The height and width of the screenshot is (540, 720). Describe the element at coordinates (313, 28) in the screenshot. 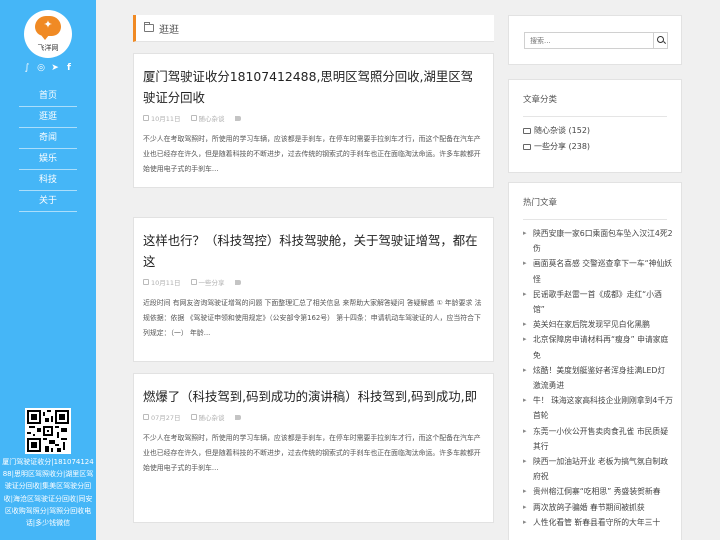

I see `breadcrumb: 逛逛` at that location.